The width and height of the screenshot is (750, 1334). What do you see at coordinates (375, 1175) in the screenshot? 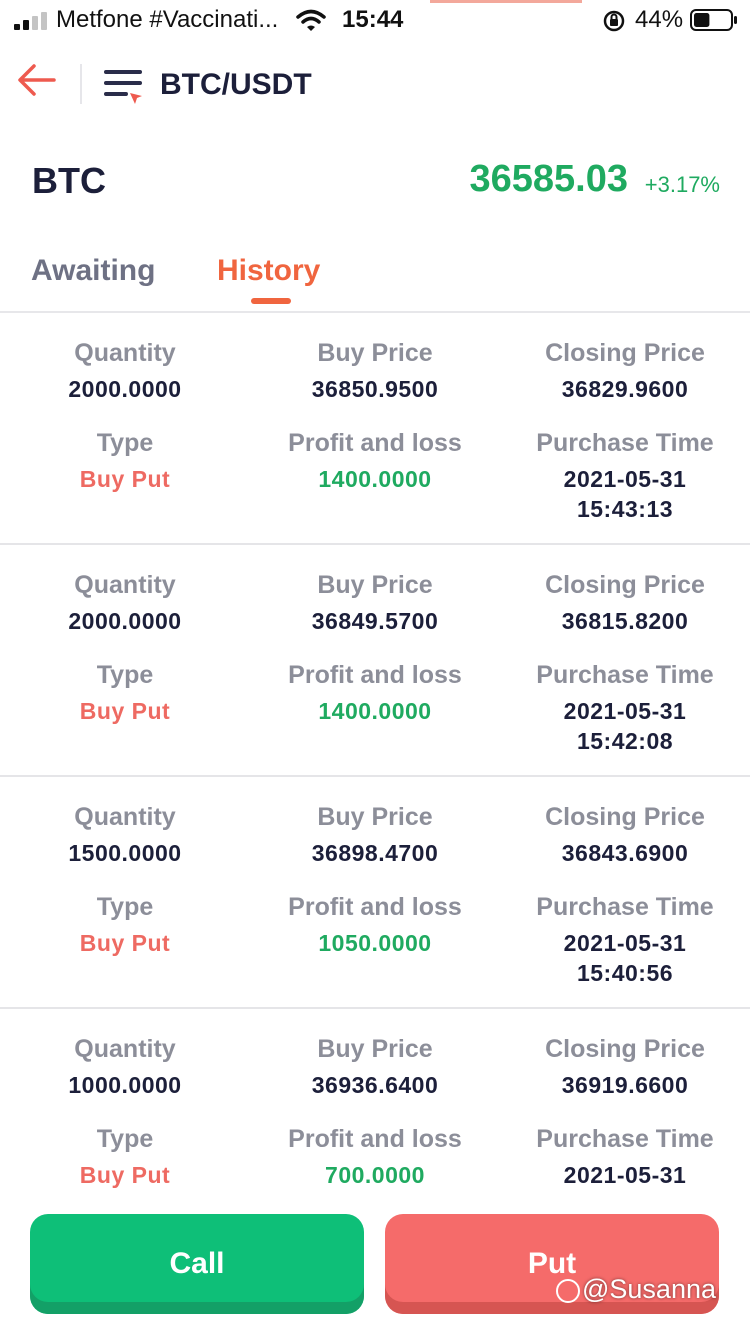
I see `profit-loss-value: 700.0000` at bounding box center [375, 1175].